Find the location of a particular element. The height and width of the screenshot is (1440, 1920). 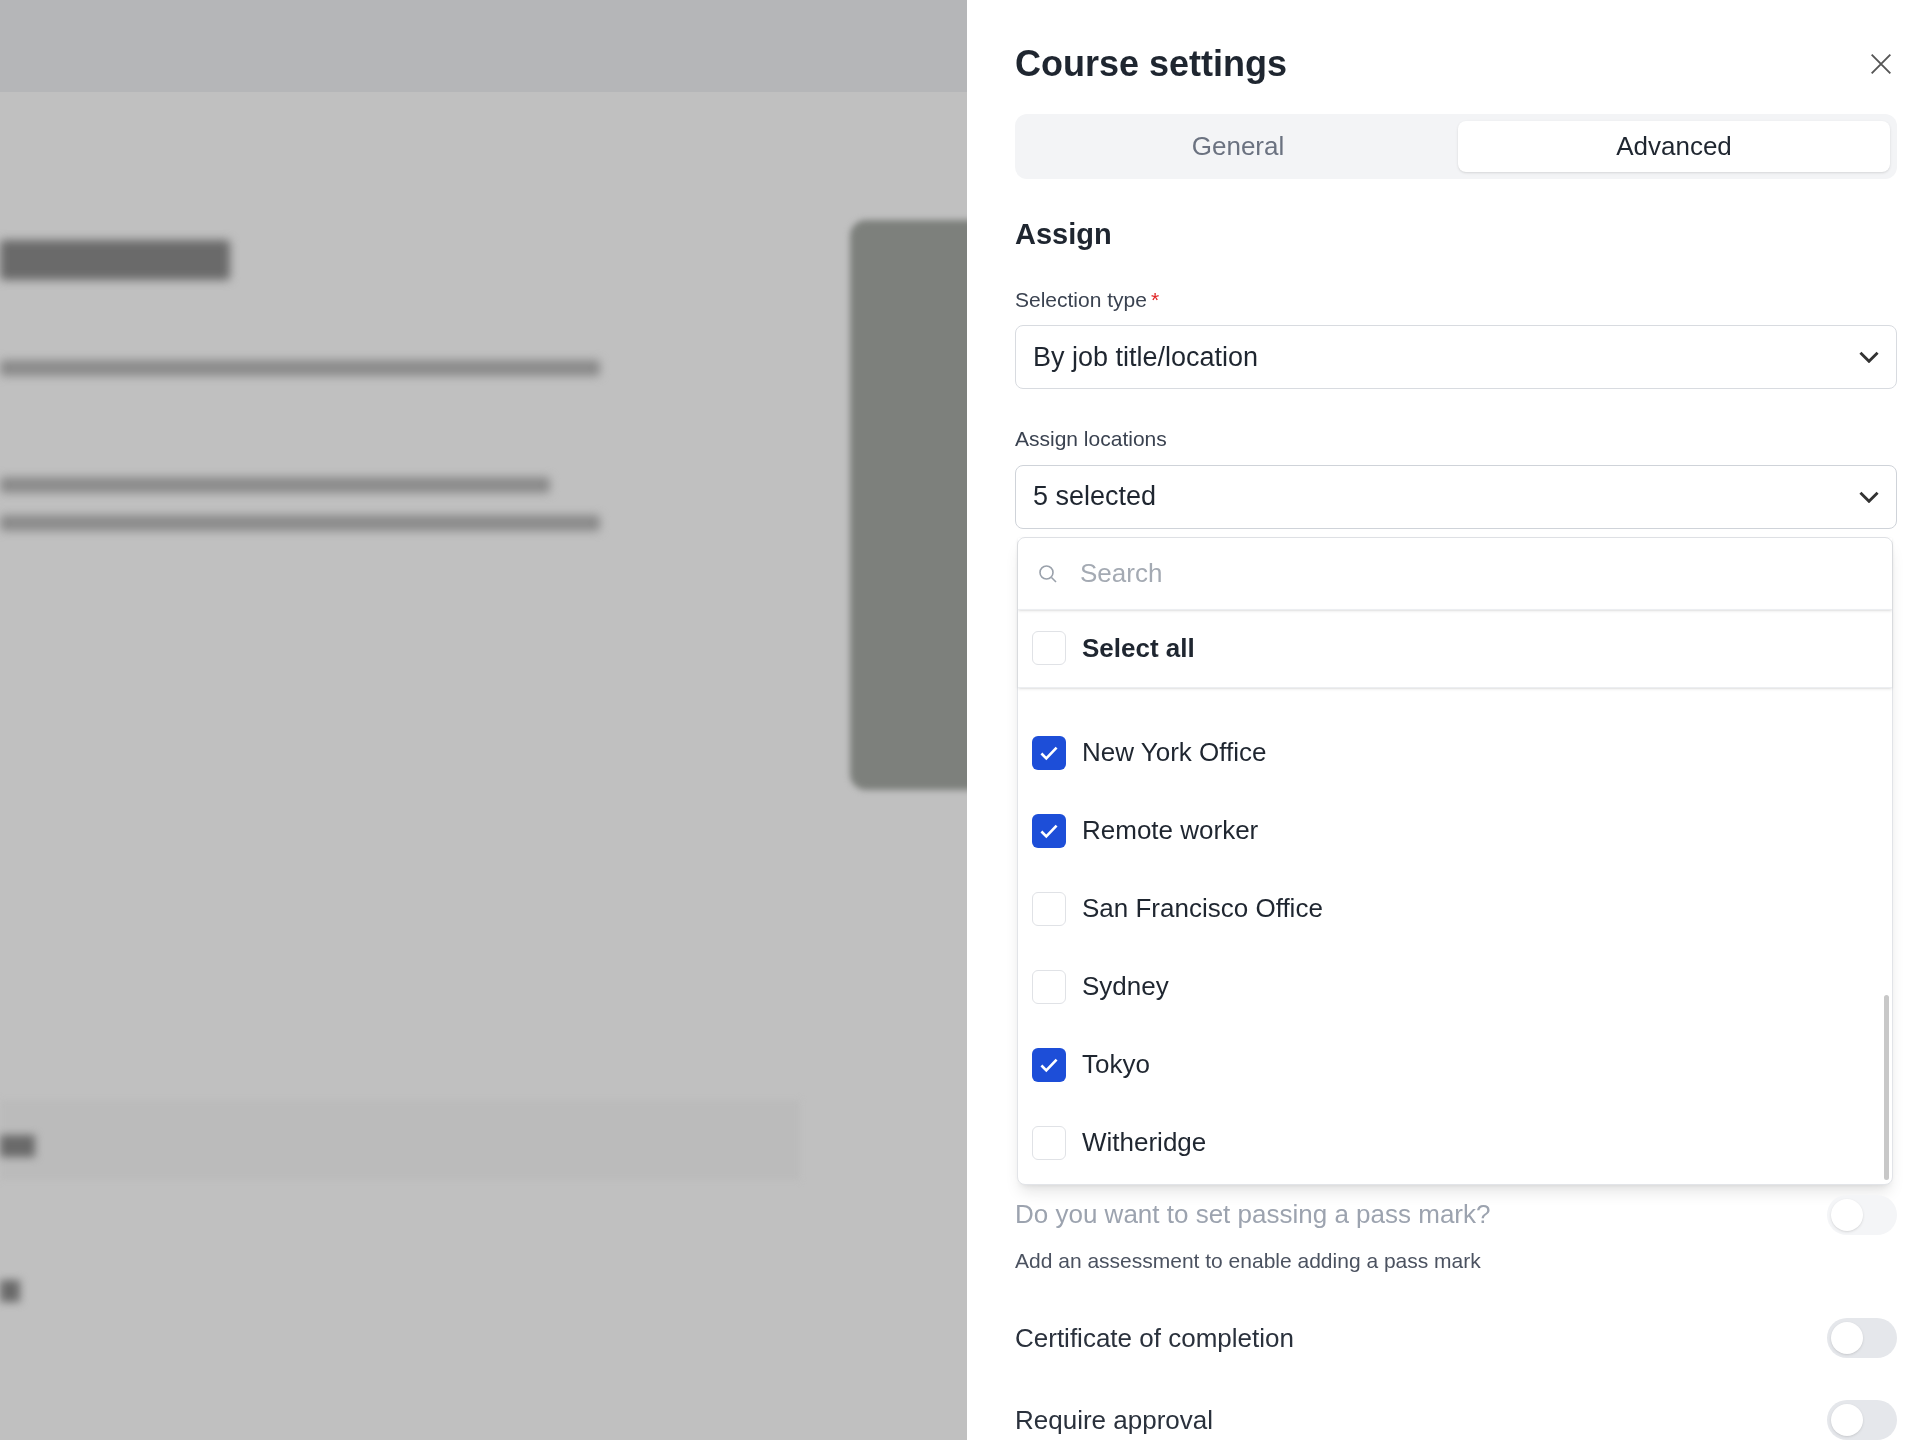

setting-label: Do you want to set passing a pass mark? is located at coordinates (1253, 1214).